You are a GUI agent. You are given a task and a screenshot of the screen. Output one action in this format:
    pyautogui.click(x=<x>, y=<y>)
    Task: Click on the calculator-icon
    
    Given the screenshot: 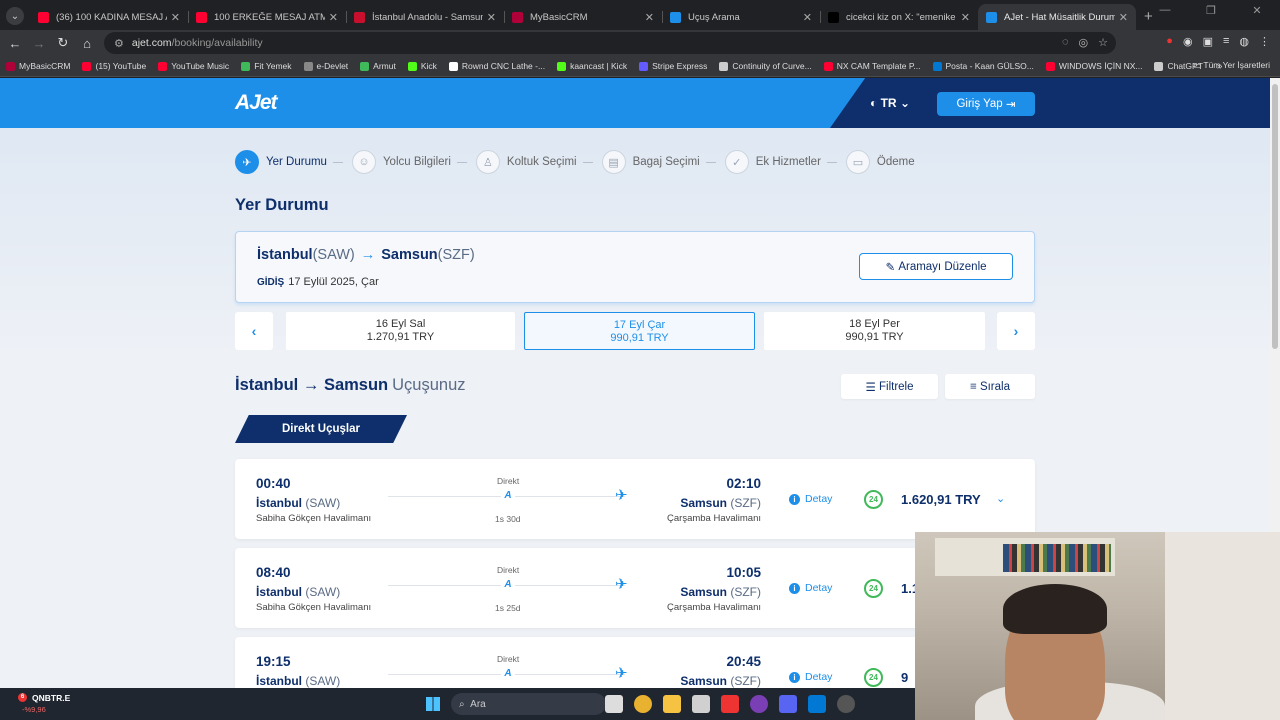 What is the action you would take?
    pyautogui.click(x=701, y=704)
    